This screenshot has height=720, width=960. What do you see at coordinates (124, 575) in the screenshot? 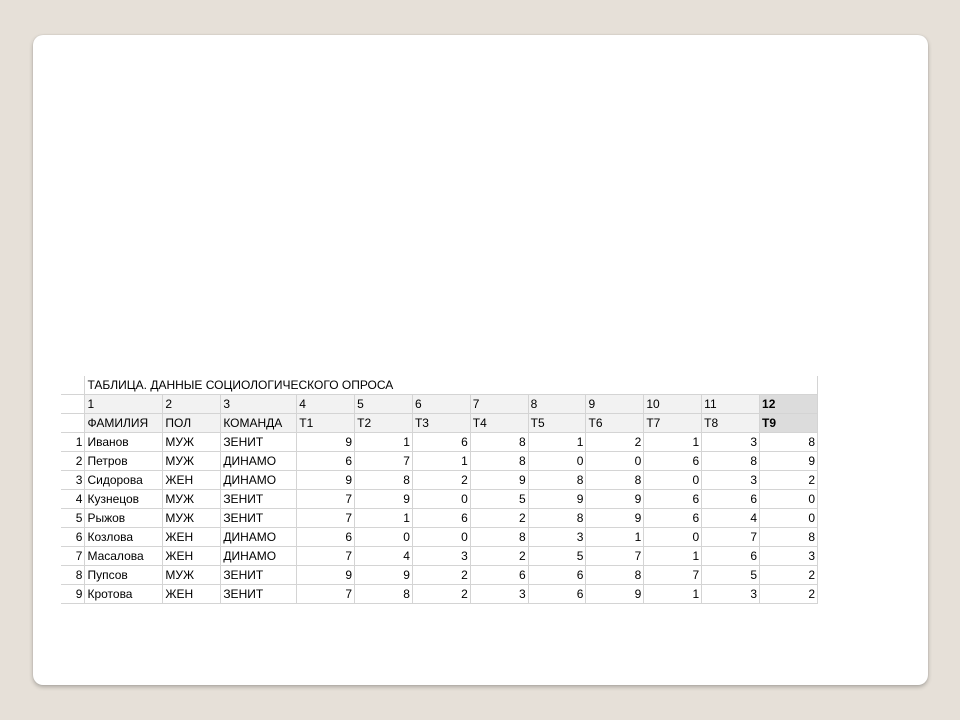
I see `table-cell: Пупсов` at bounding box center [124, 575].